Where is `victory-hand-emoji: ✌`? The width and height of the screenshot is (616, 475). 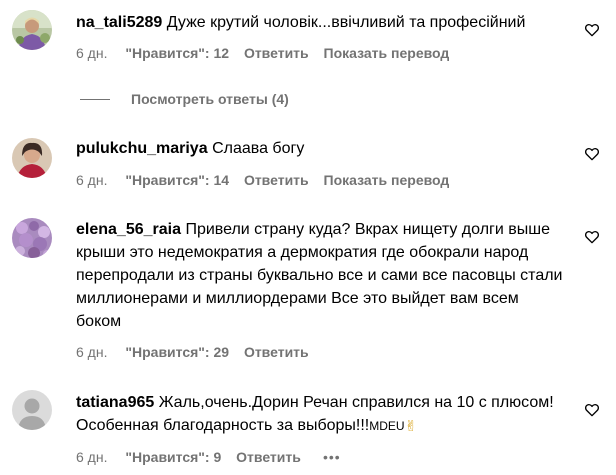 victory-hand-emoji: ✌ is located at coordinates (411, 426).